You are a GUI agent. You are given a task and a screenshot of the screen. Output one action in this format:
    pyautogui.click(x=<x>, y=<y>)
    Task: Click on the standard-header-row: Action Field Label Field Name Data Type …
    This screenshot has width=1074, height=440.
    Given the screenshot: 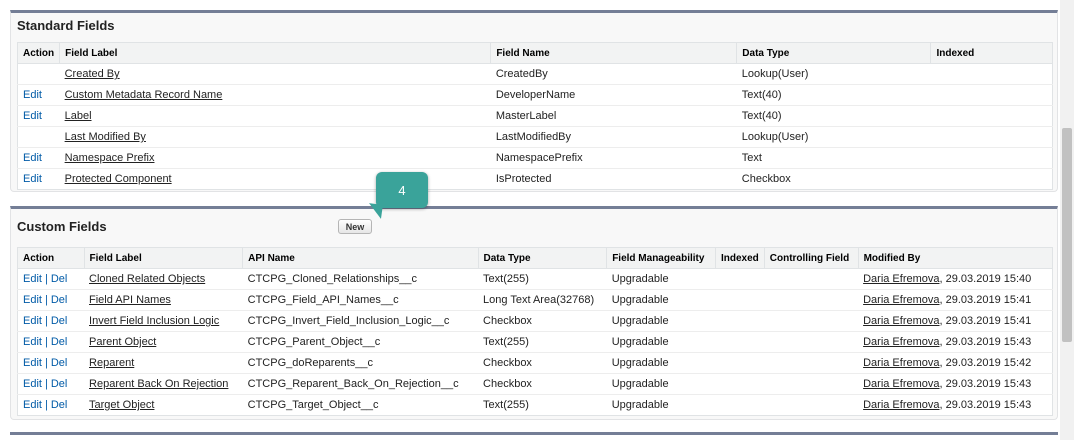 What is the action you would take?
    pyautogui.click(x=535, y=53)
    